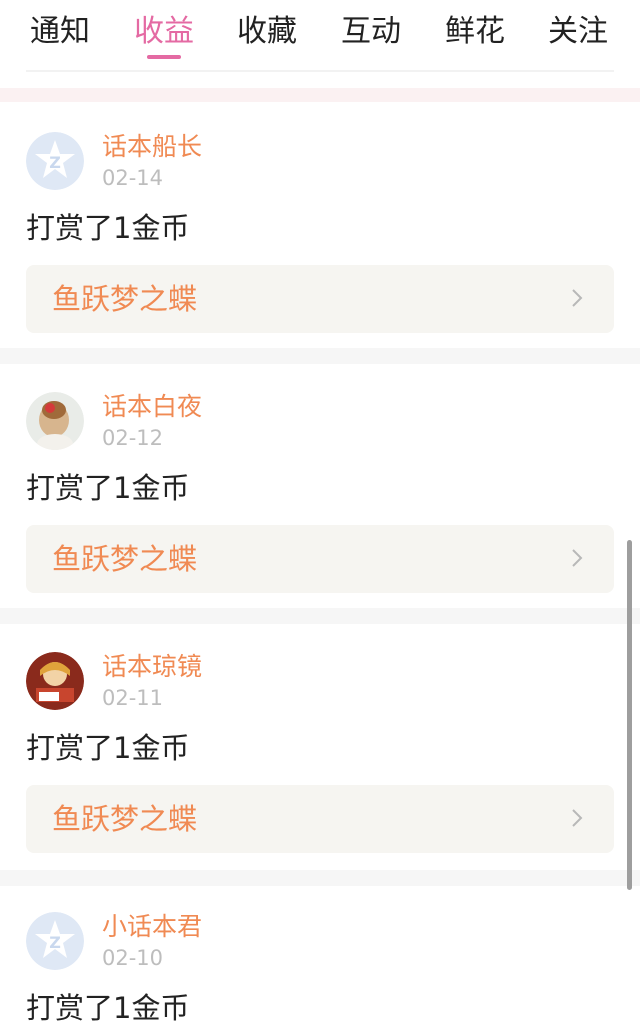  I want to click on active-tab-indicator, so click(164, 57).